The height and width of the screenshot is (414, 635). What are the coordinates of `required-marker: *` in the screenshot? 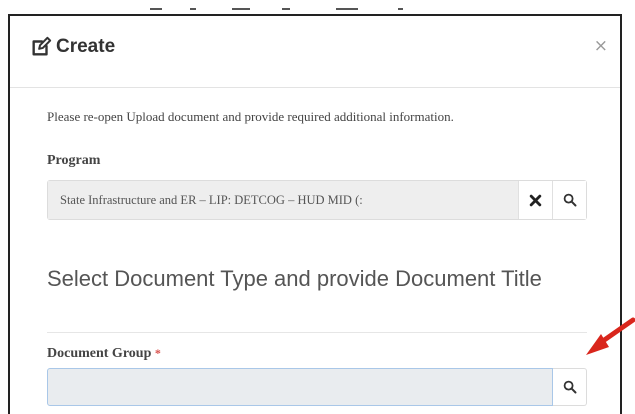 It's located at (157, 353).